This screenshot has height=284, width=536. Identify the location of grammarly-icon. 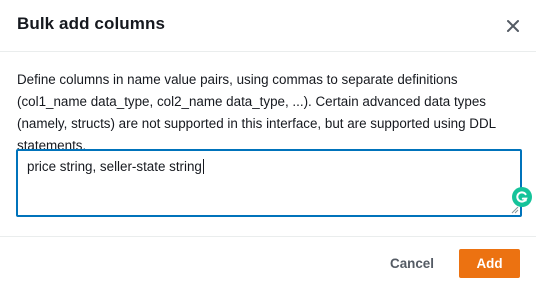
(522, 197).